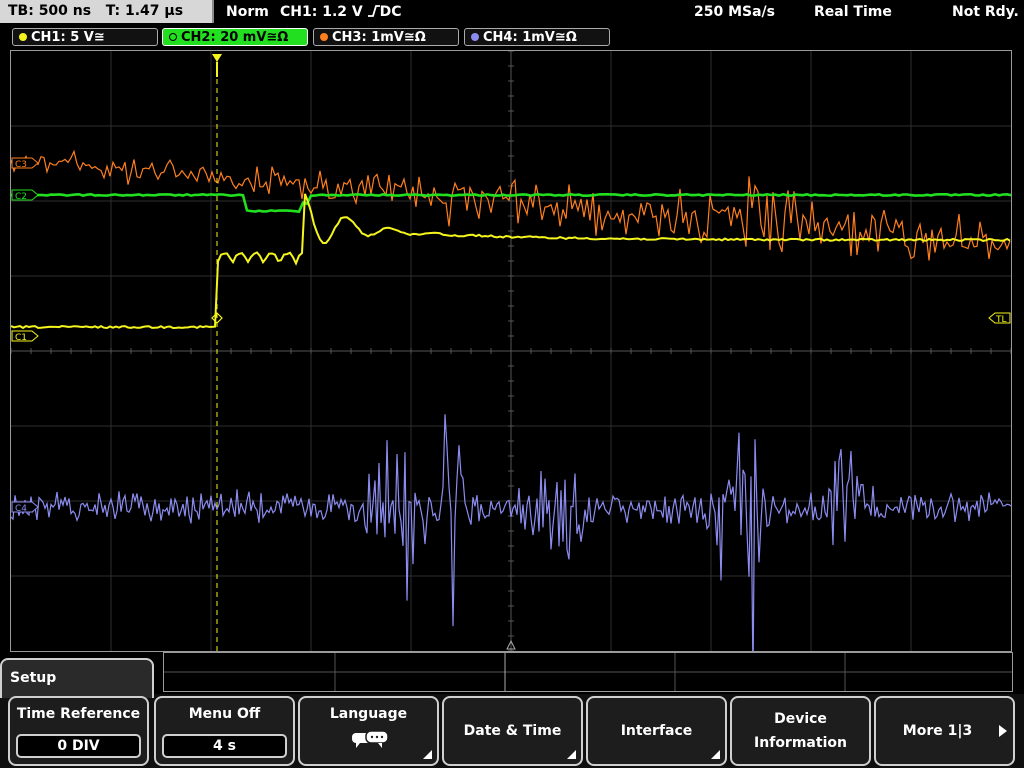 Image resolution: width=1024 pixels, height=768 pixels. What do you see at coordinates (321, 12) in the screenshot?
I see `trigger-source-value: CH1: 1.2 V` at bounding box center [321, 12].